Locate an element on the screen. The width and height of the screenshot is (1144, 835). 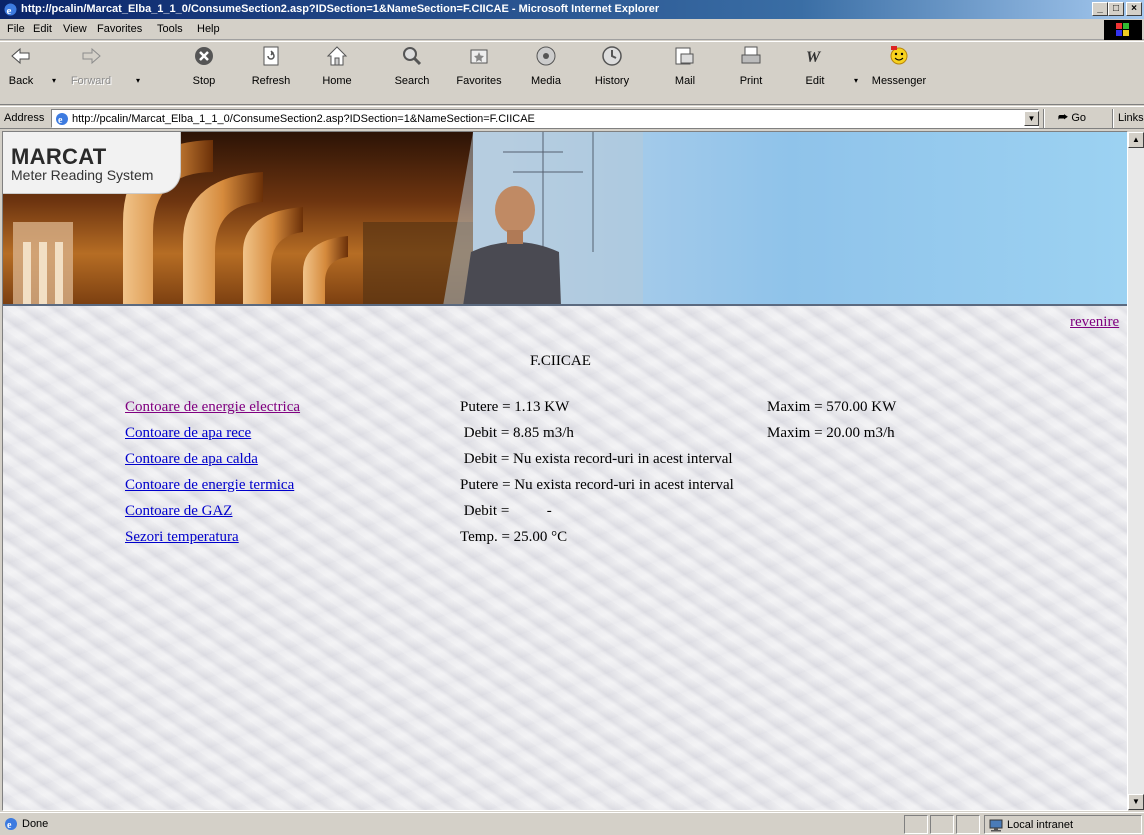
go-arrow-icon: ⮫ is located at coordinates (1063, 118).